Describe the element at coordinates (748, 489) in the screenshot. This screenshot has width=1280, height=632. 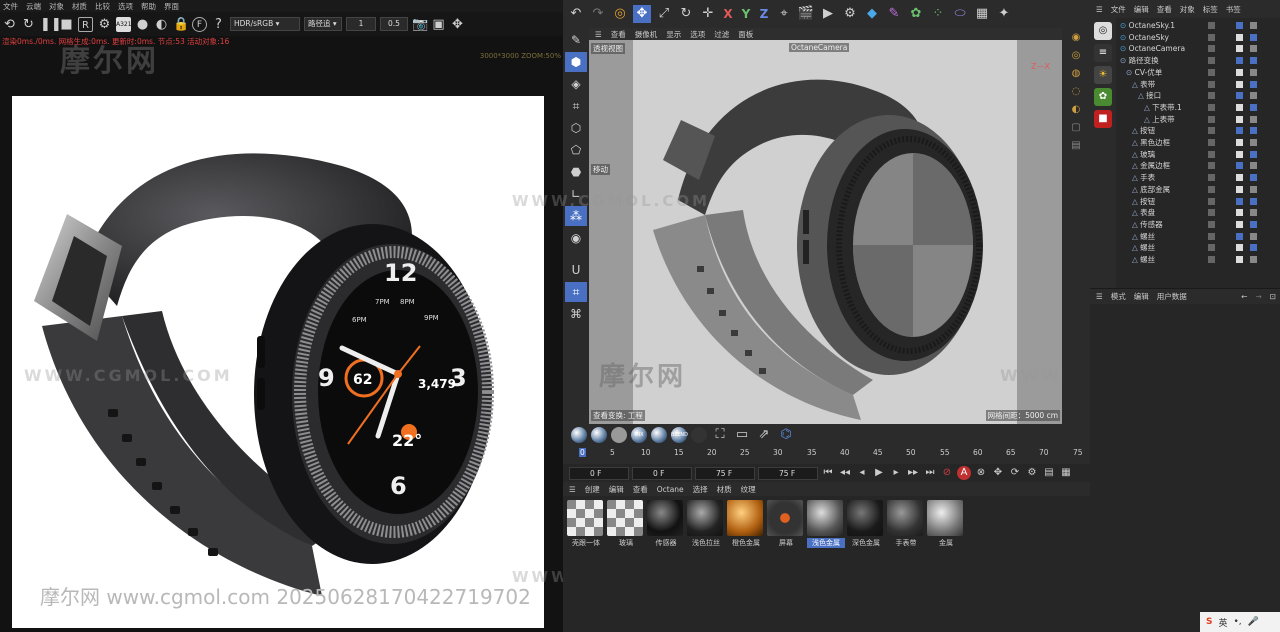
I see `material-menu-texture: 纹理` at that location.